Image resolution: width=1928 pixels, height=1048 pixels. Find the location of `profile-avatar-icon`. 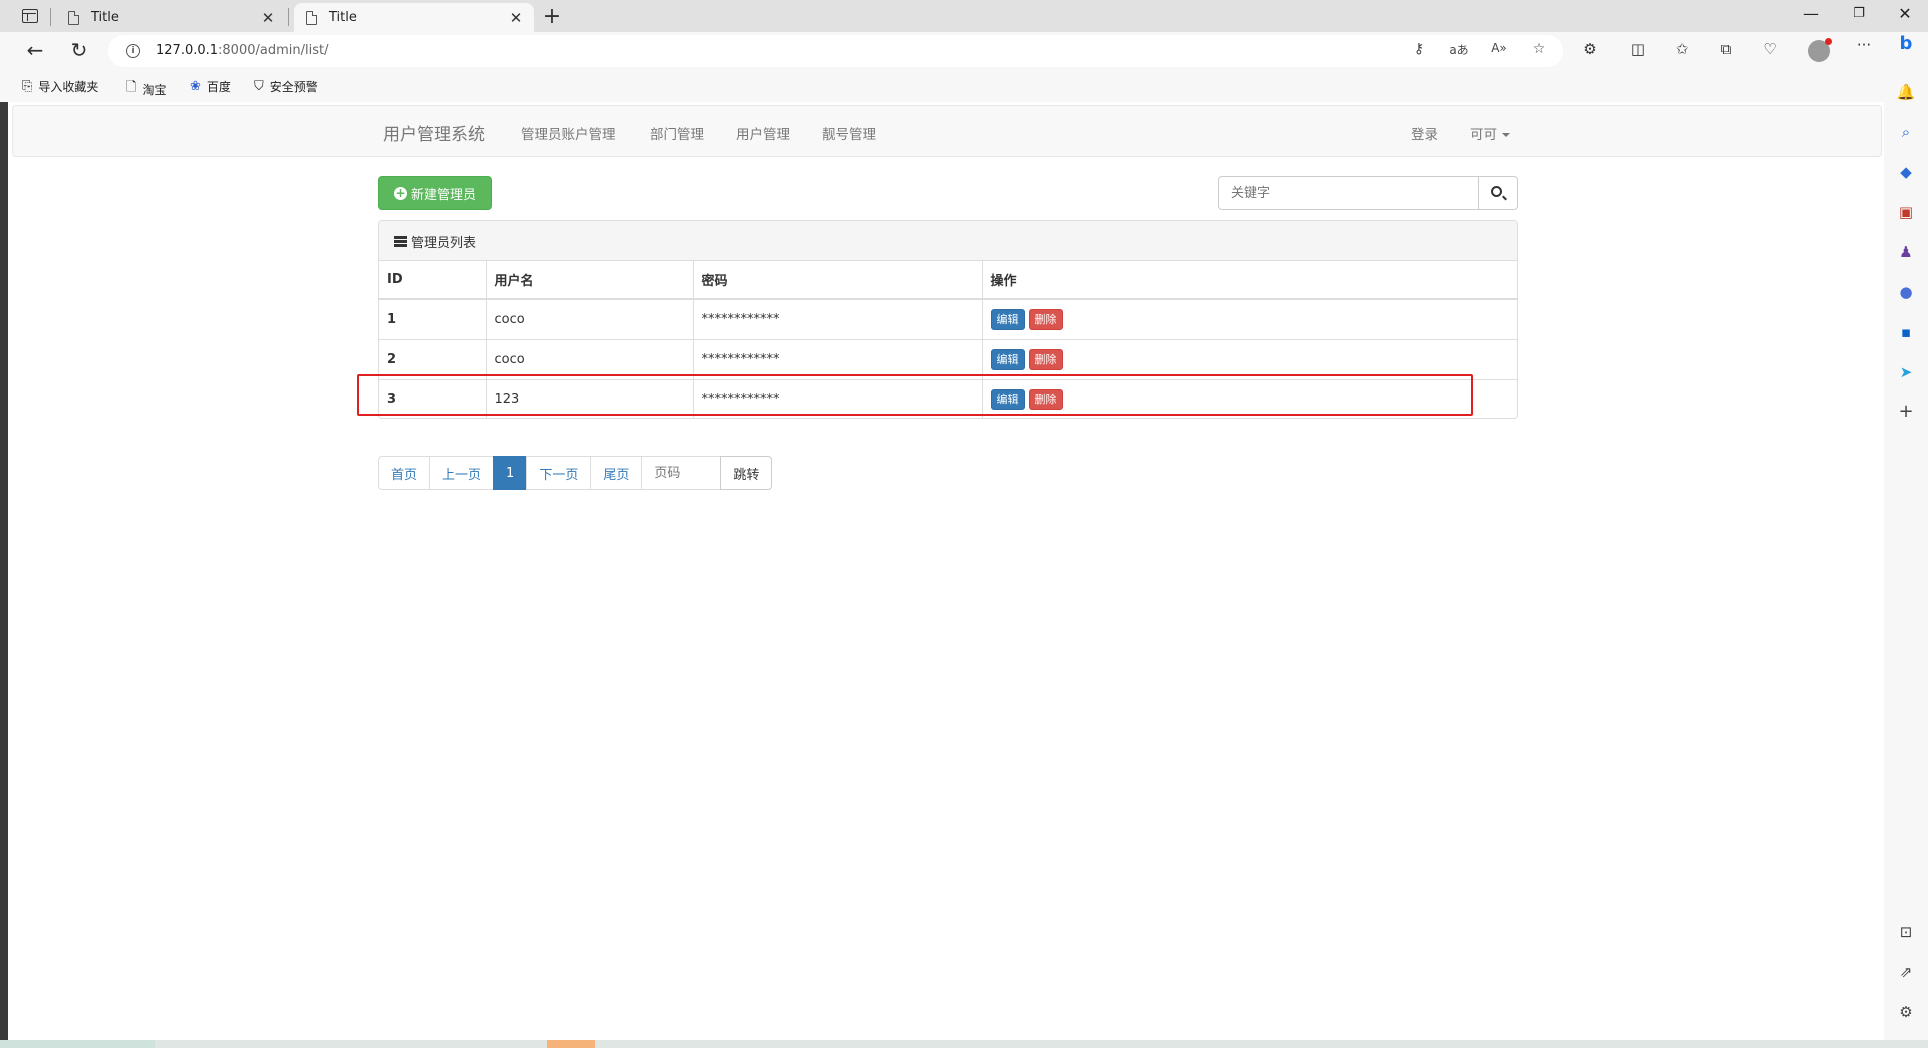

profile-avatar-icon is located at coordinates (1820, 50).